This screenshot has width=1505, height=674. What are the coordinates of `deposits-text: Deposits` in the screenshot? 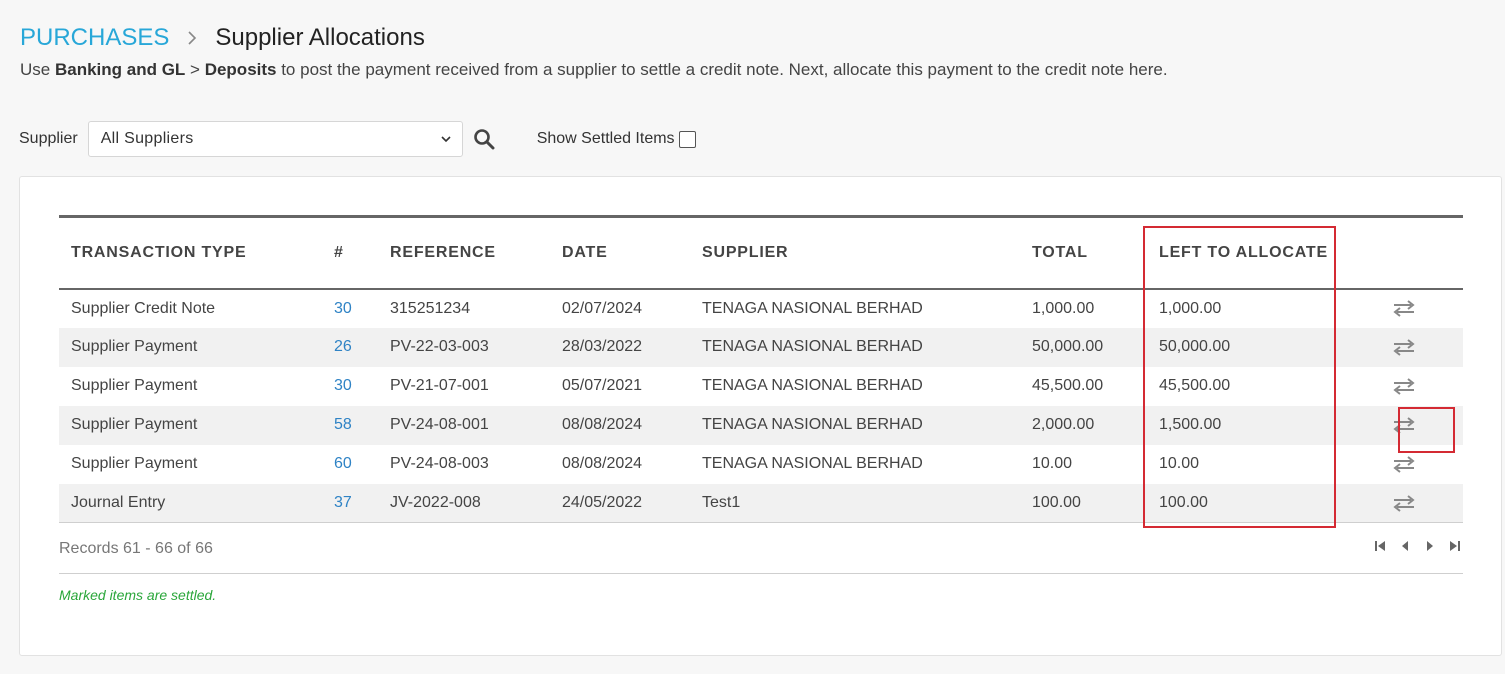 It's located at (240, 69).